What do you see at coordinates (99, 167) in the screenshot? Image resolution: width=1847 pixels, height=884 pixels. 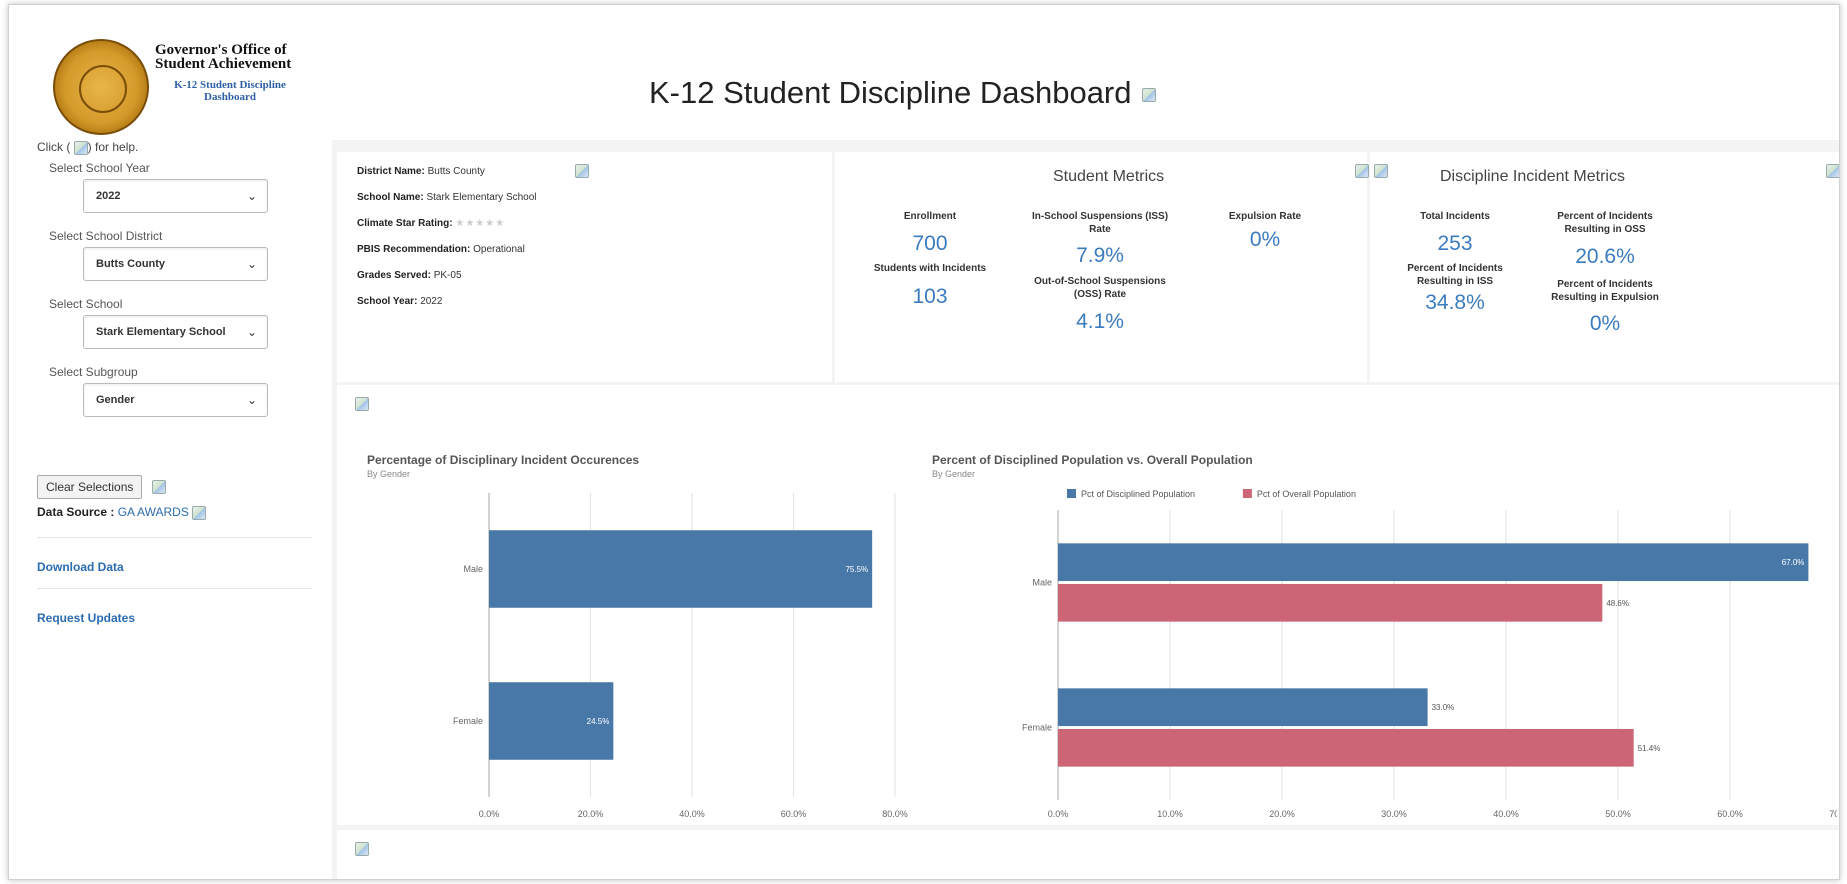 I see `school-year-label: Select School Year` at bounding box center [99, 167].